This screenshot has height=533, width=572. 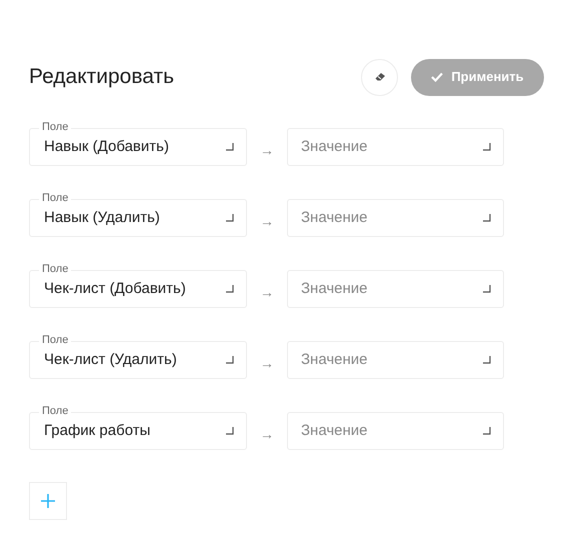 I want to click on check-icon, so click(x=437, y=77).